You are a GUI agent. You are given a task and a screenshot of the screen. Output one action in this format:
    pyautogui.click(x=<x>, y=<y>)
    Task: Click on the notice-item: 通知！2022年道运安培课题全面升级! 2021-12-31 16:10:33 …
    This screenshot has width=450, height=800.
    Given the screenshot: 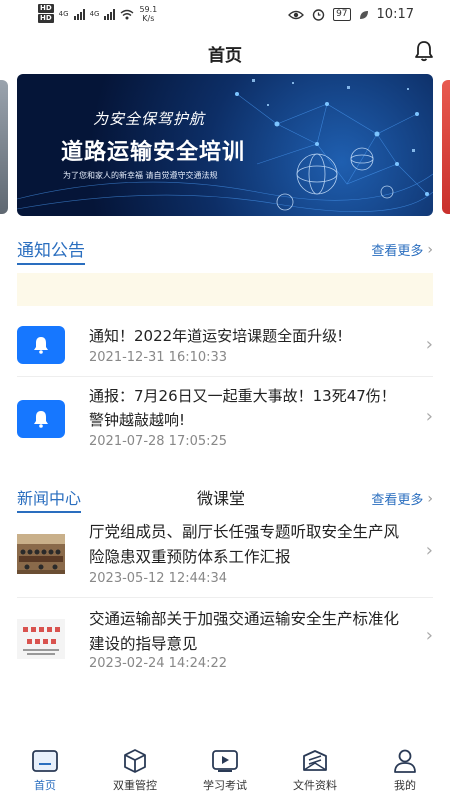 What is the action you would take?
    pyautogui.click(x=225, y=347)
    